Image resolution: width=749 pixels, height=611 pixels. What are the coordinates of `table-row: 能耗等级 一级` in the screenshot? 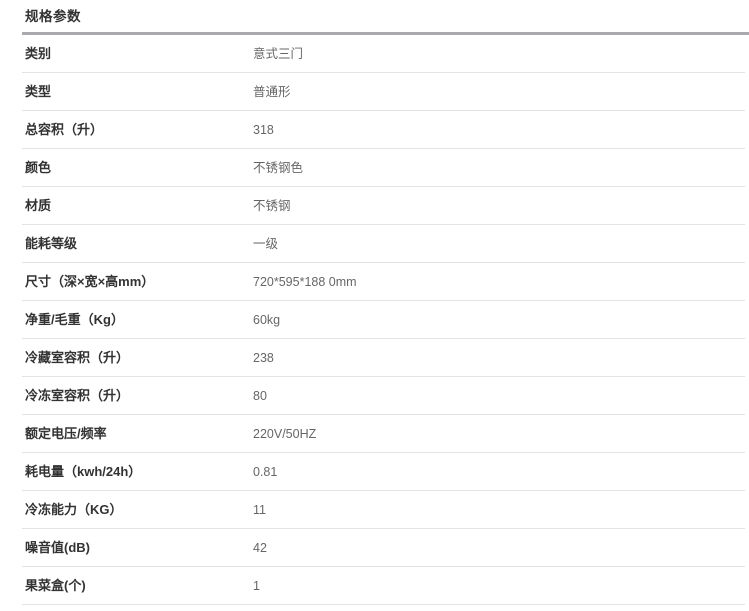 It's located at (383, 244).